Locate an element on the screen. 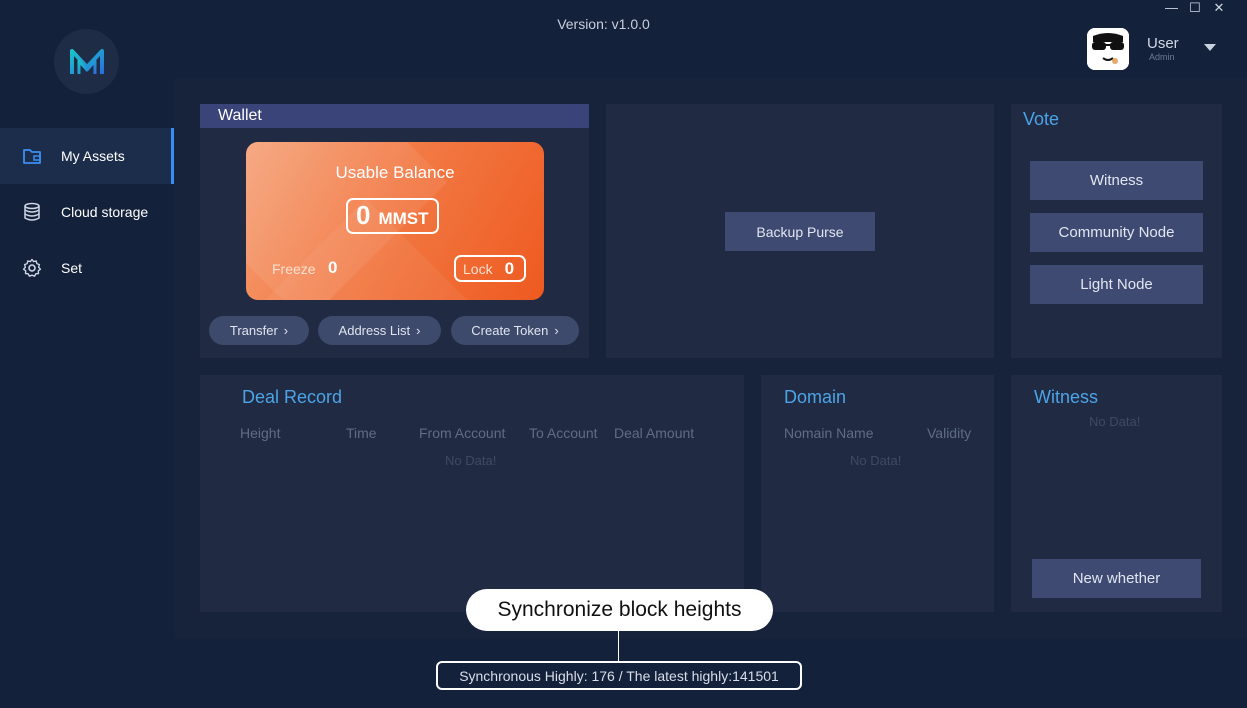  minimize-icon: — is located at coordinates (1171, 7).